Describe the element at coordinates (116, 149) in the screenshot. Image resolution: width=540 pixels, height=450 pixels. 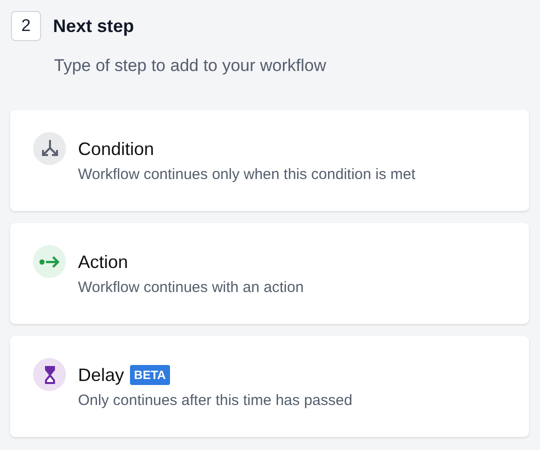
I see `card-title: Condition` at that location.